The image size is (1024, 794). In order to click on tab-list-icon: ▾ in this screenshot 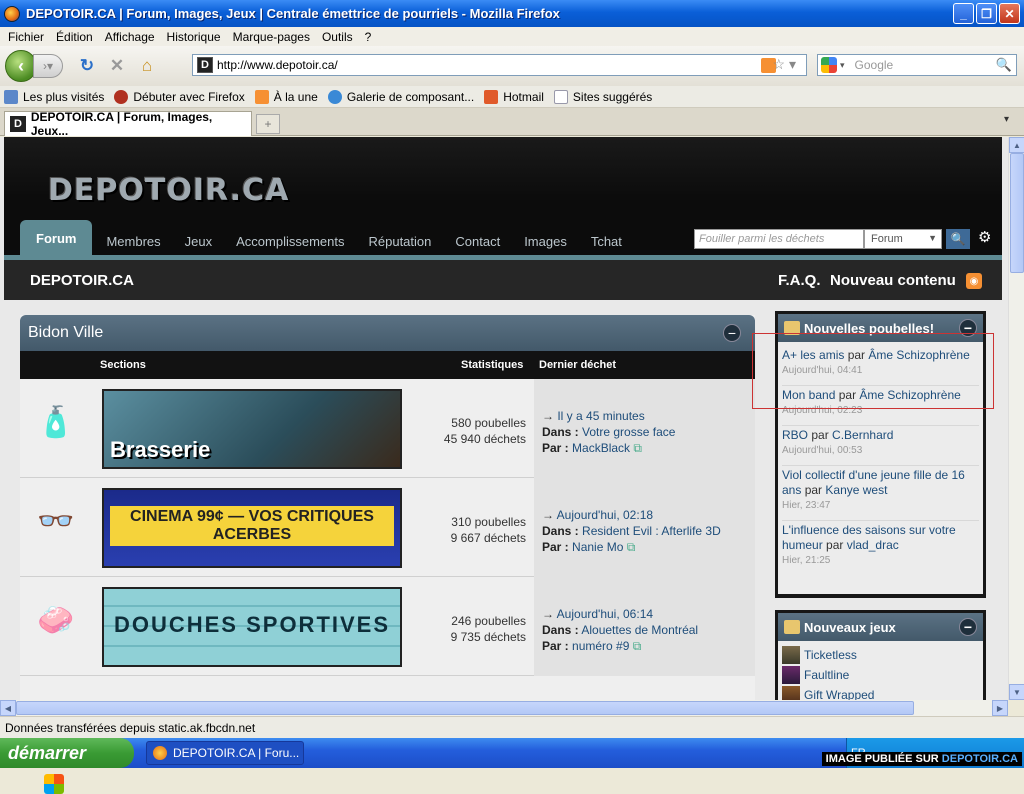, I will do `click(1012, 123)`.